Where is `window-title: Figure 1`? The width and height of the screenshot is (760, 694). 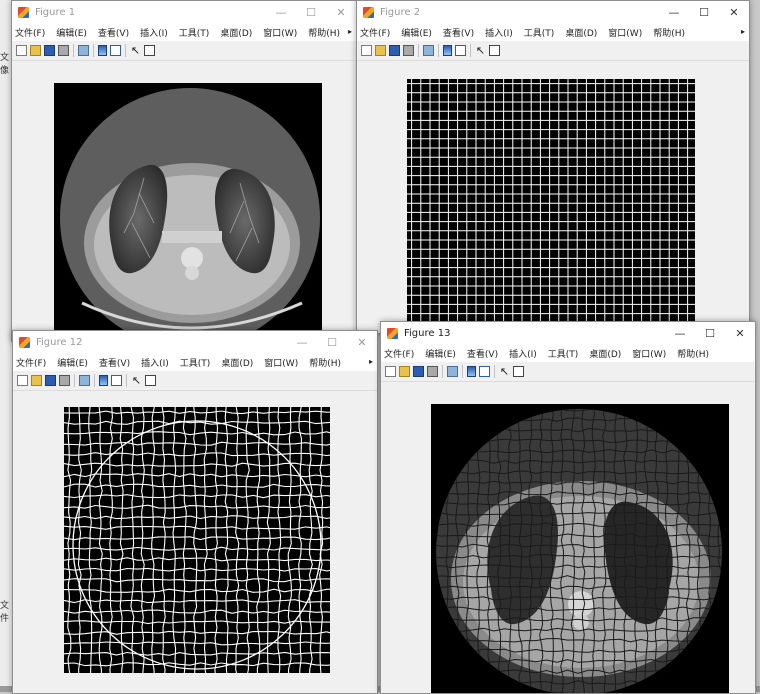
window-title: Figure 1 is located at coordinates (55, 12).